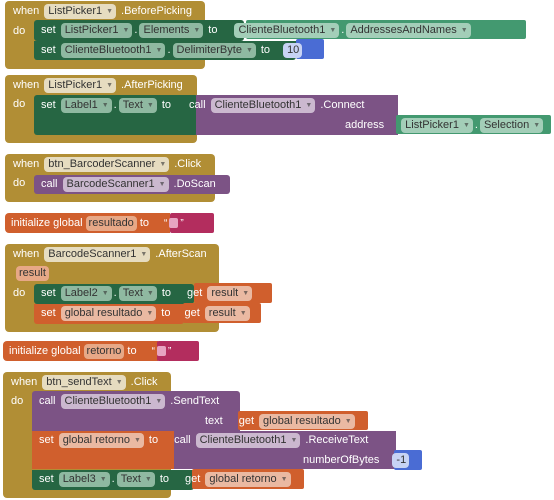 The width and height of the screenshot is (554, 500). I want to click on property-dropdown: Elements ▼, so click(171, 30).